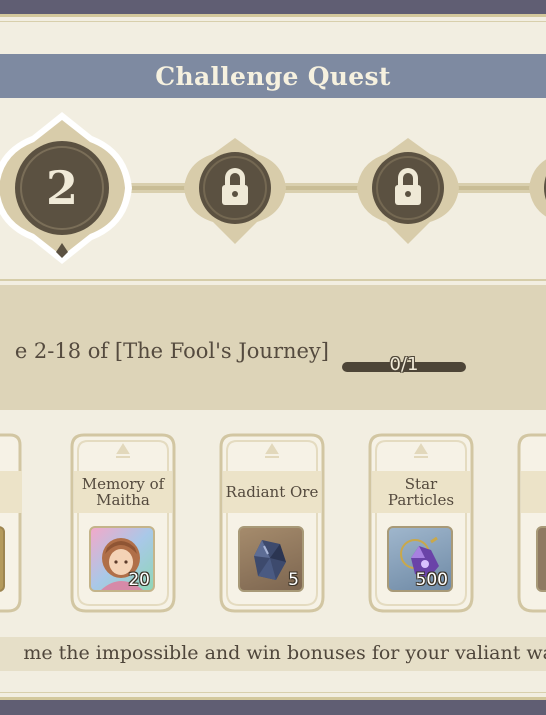  What do you see at coordinates (271, 559) in the screenshot?
I see `ore-crystal-icon: 5` at bounding box center [271, 559].